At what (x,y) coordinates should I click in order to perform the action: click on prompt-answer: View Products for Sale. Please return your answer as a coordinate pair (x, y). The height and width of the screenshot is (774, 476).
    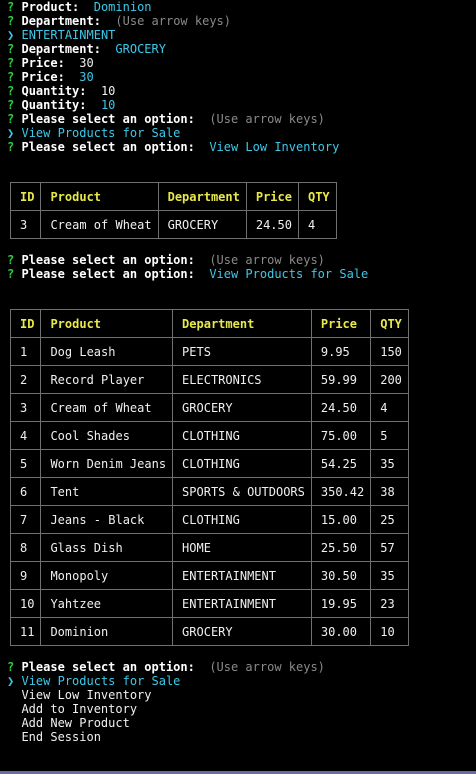
    Looking at the image, I should click on (289, 274).